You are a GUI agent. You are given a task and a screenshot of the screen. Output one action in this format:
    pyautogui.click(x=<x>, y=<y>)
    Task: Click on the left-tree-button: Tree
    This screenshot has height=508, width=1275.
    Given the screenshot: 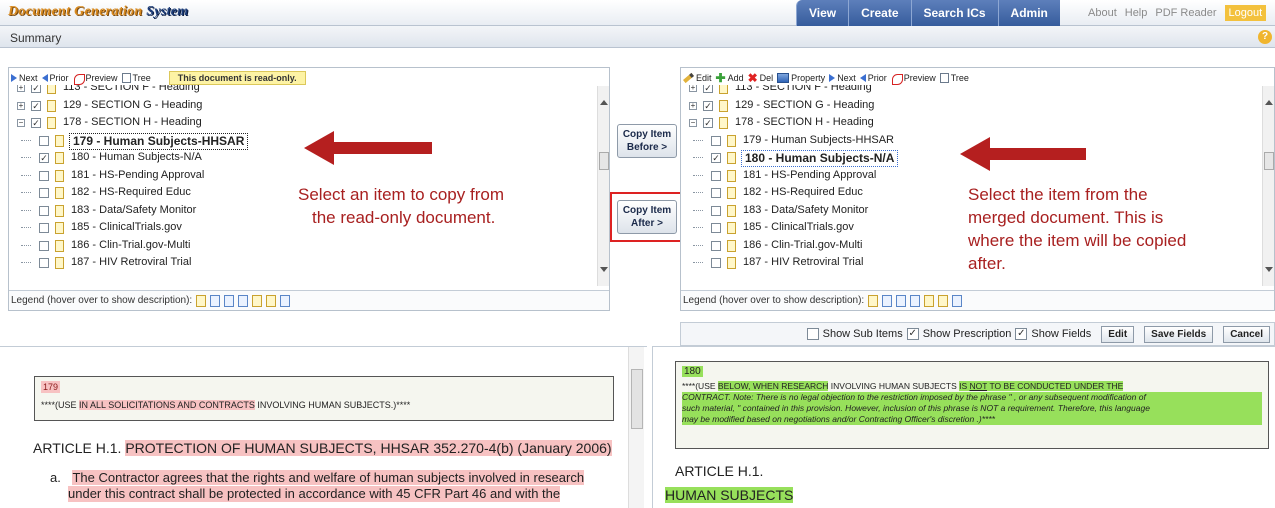 What is the action you would take?
    pyautogui.click(x=136, y=78)
    